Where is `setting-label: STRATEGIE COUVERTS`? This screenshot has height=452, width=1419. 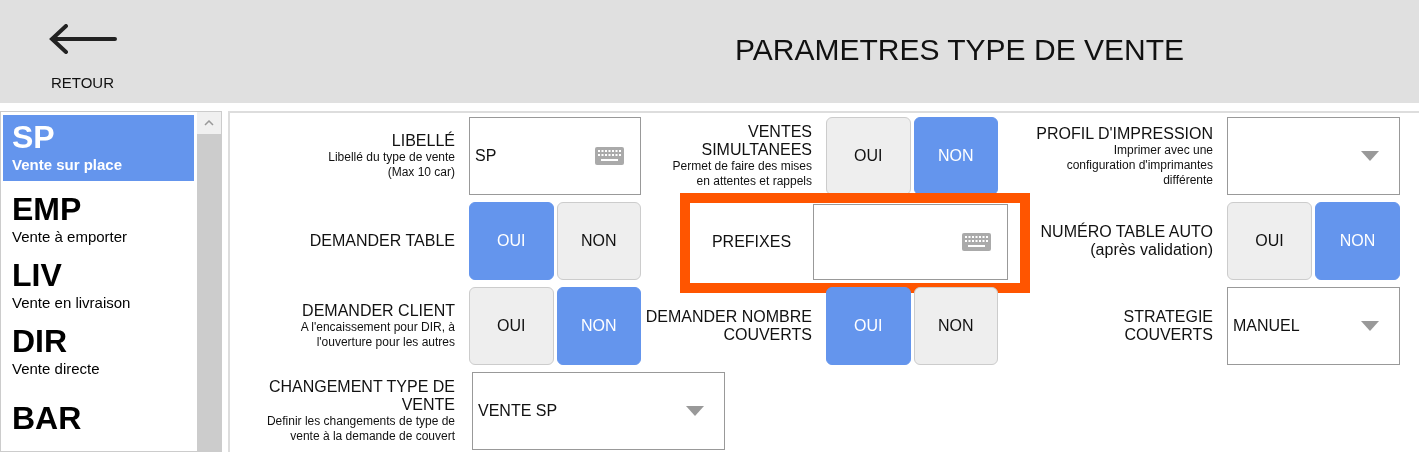 setting-label: STRATEGIE COUVERTS is located at coordinates (1168, 326).